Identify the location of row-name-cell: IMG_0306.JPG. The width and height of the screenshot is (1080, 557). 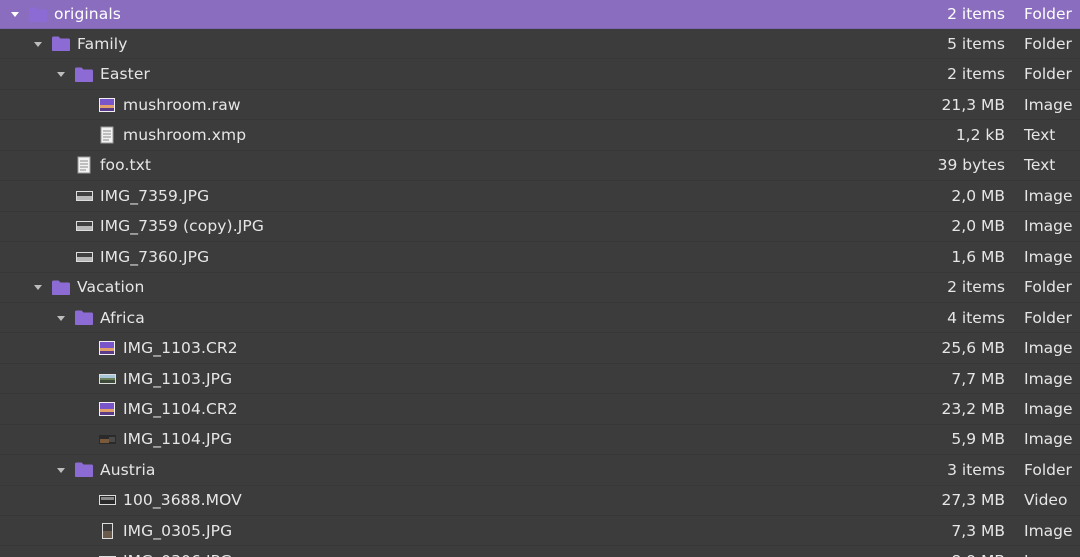
(116, 551).